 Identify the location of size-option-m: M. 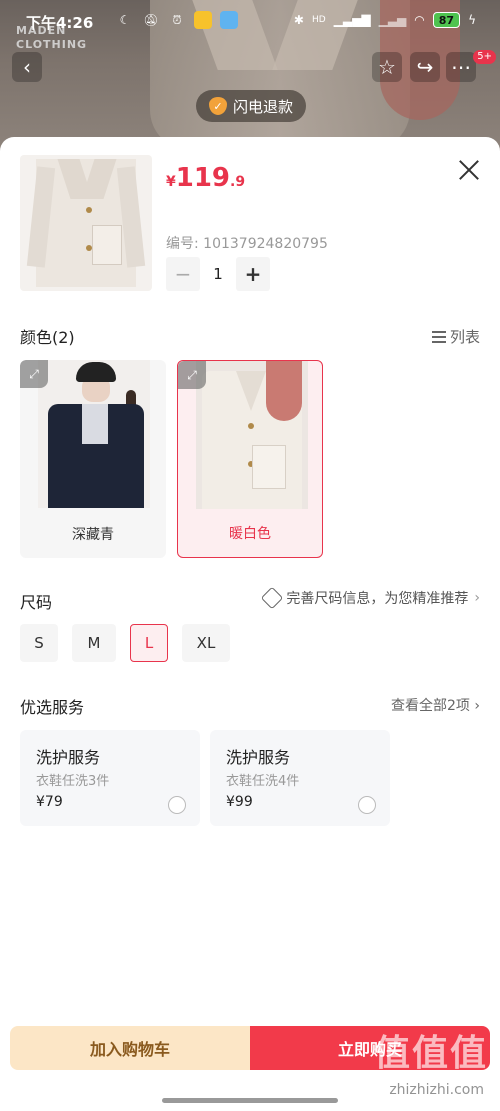
(94, 643).